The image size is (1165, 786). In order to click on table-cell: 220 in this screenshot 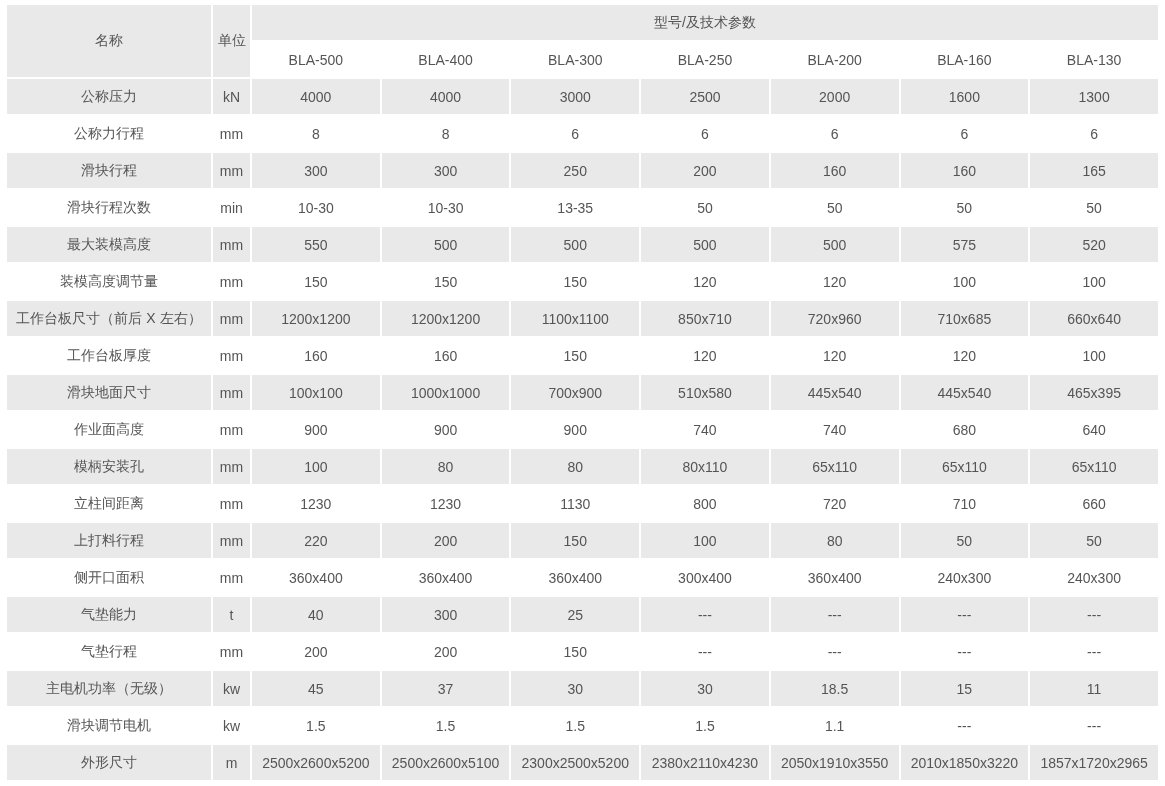, I will do `click(316, 540)`.